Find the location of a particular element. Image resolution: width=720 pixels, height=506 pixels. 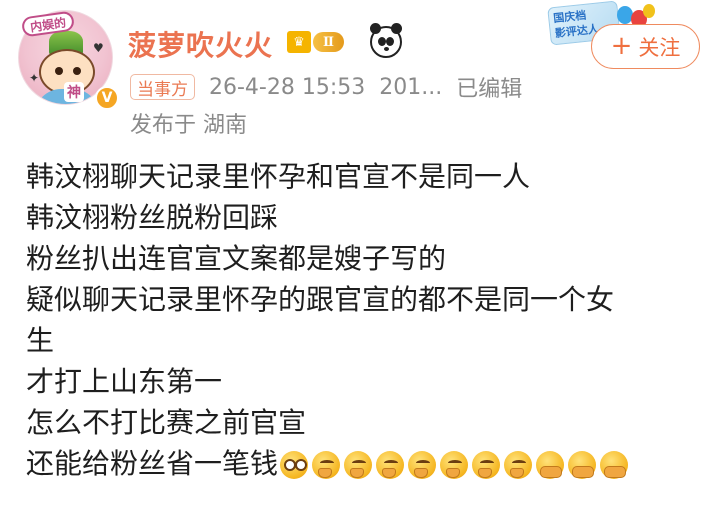

content-line: 韩汶栩粉丝脱粉回踩 is located at coordinates (152, 217).